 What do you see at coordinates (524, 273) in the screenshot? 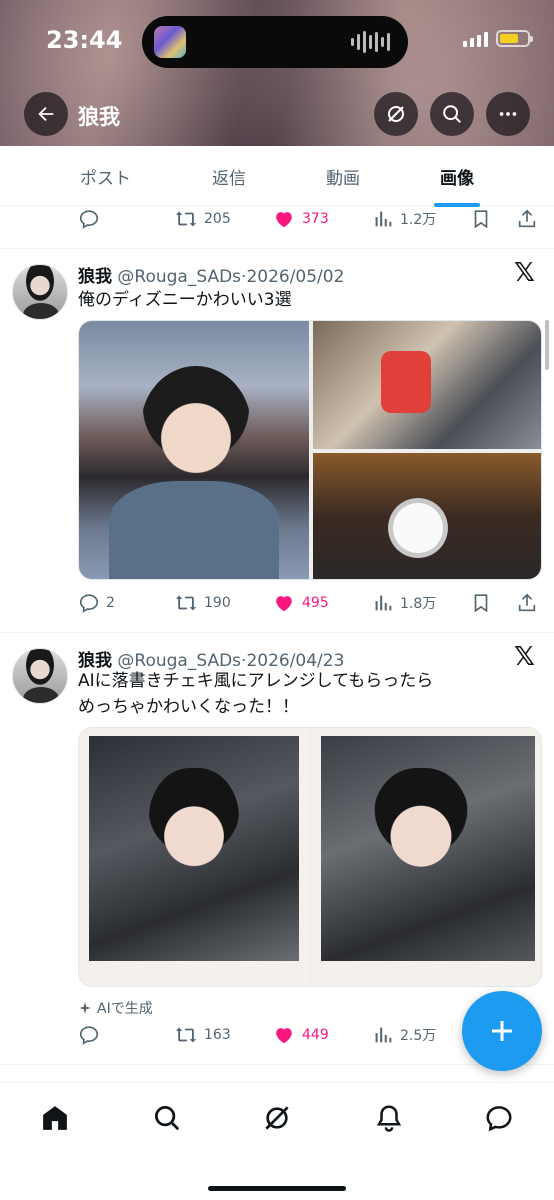
I see `x-logo-icon: 𝕏` at bounding box center [524, 273].